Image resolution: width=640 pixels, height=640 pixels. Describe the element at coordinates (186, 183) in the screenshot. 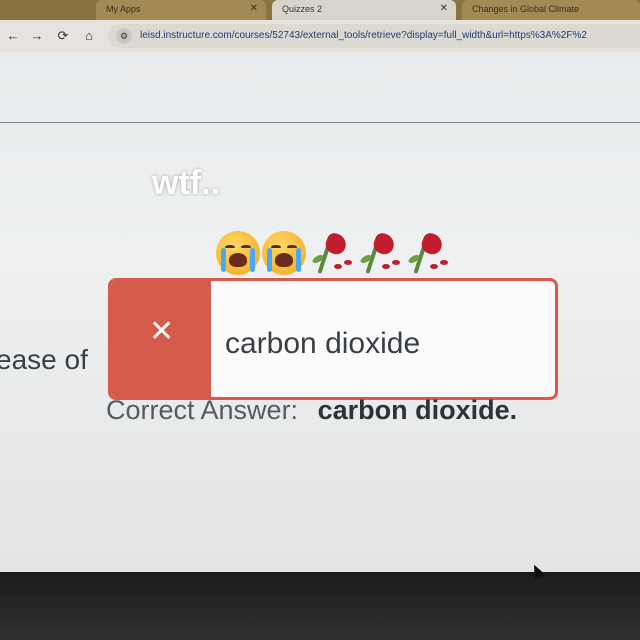

I see `overlay-caption: wtf..` at that location.